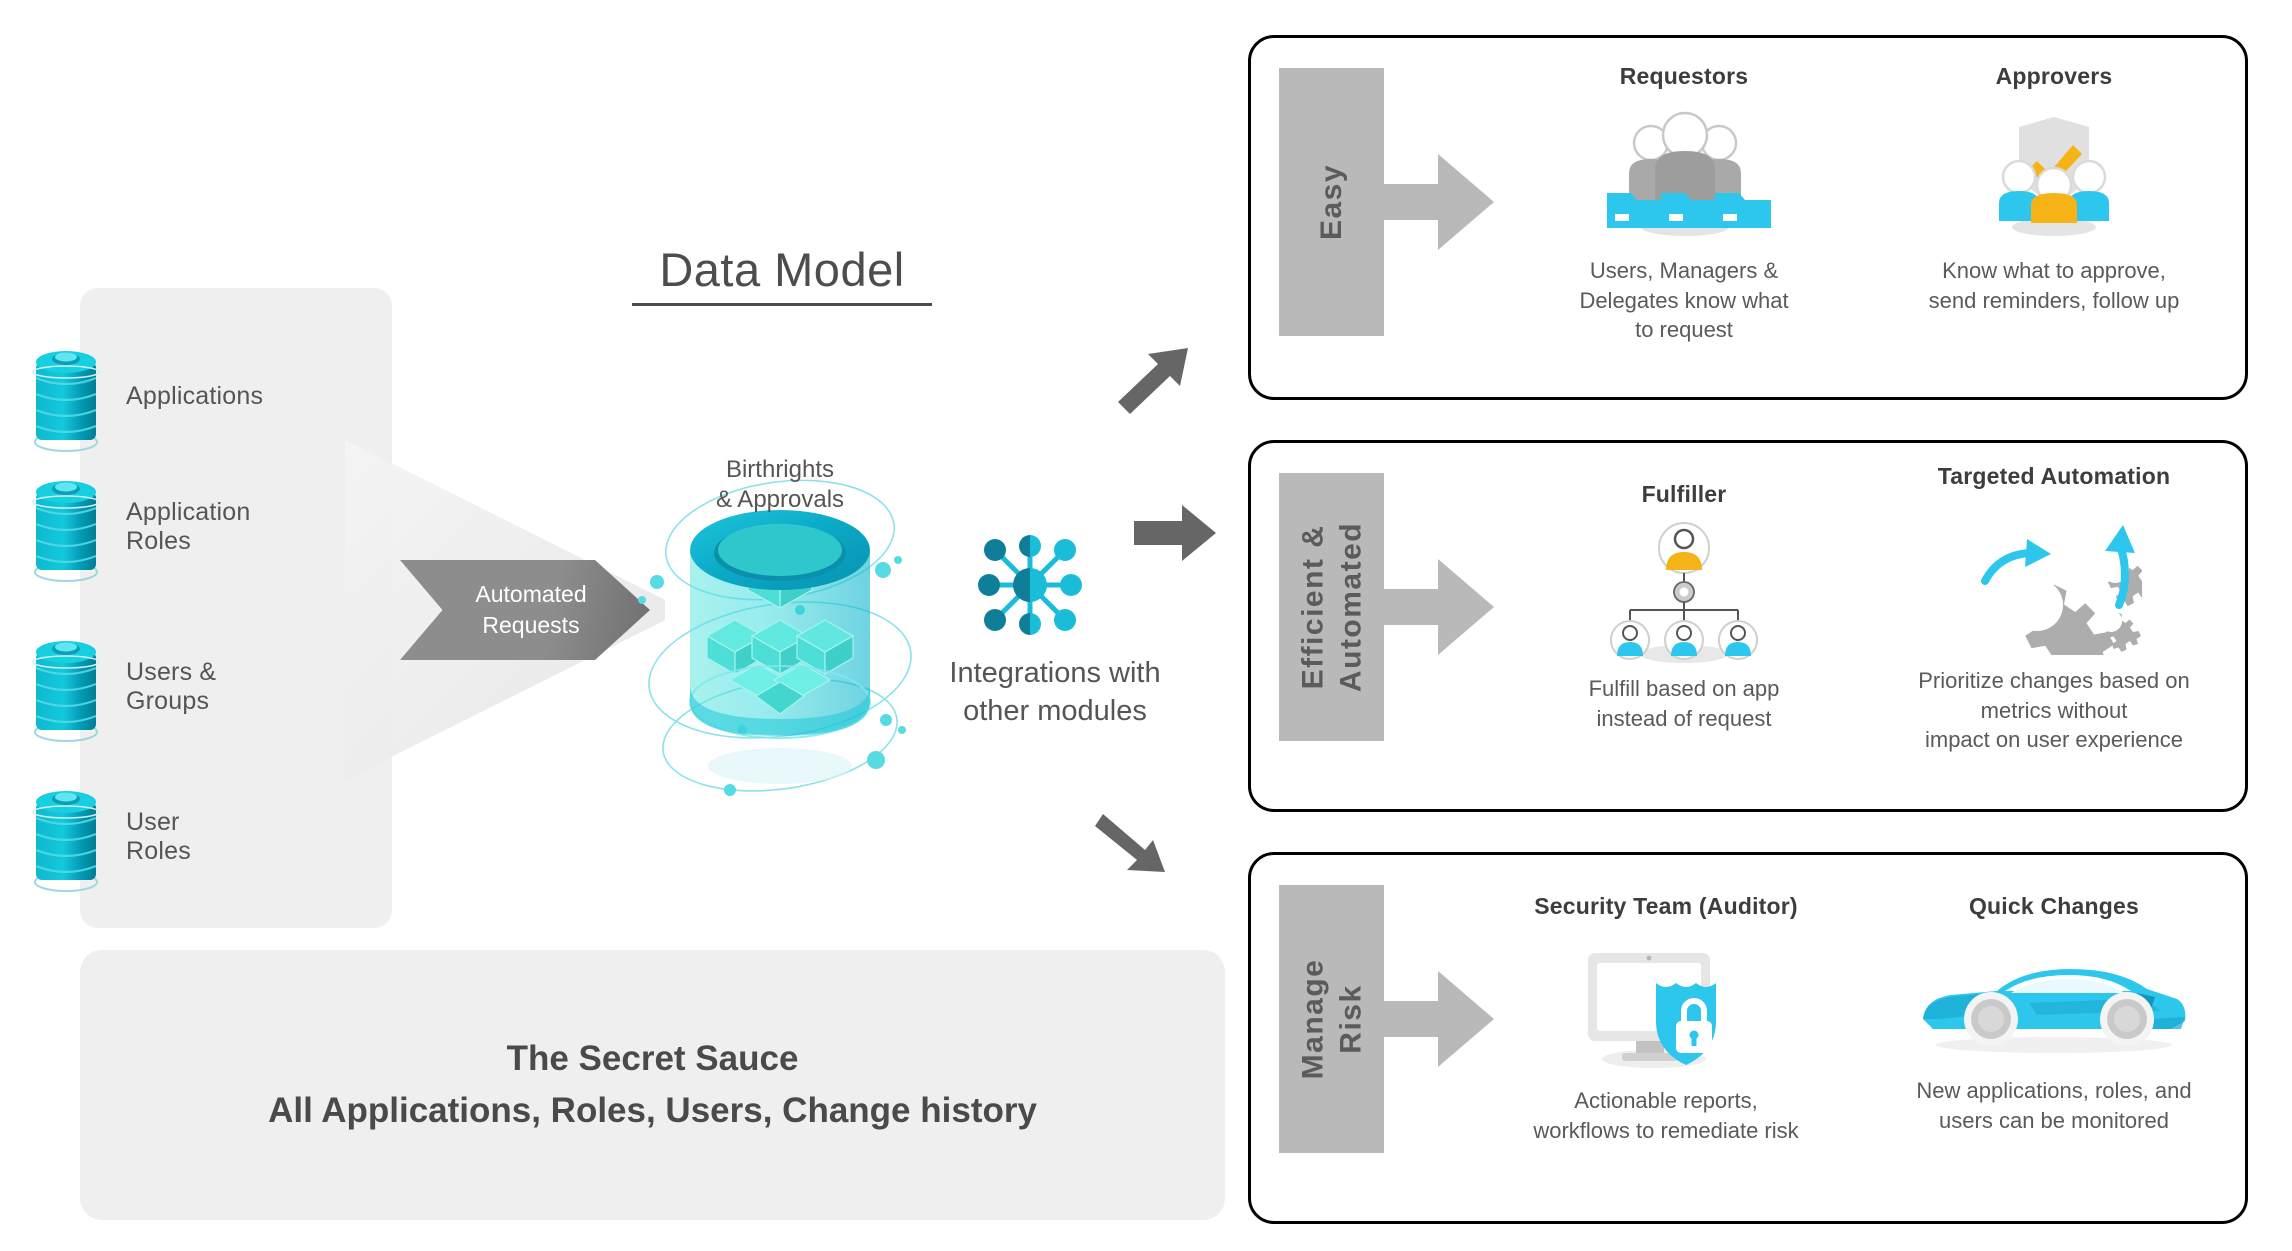 The width and height of the screenshot is (2292, 1251). I want to click on band-efficient-automated: Efficient & Automated, so click(1331, 607).